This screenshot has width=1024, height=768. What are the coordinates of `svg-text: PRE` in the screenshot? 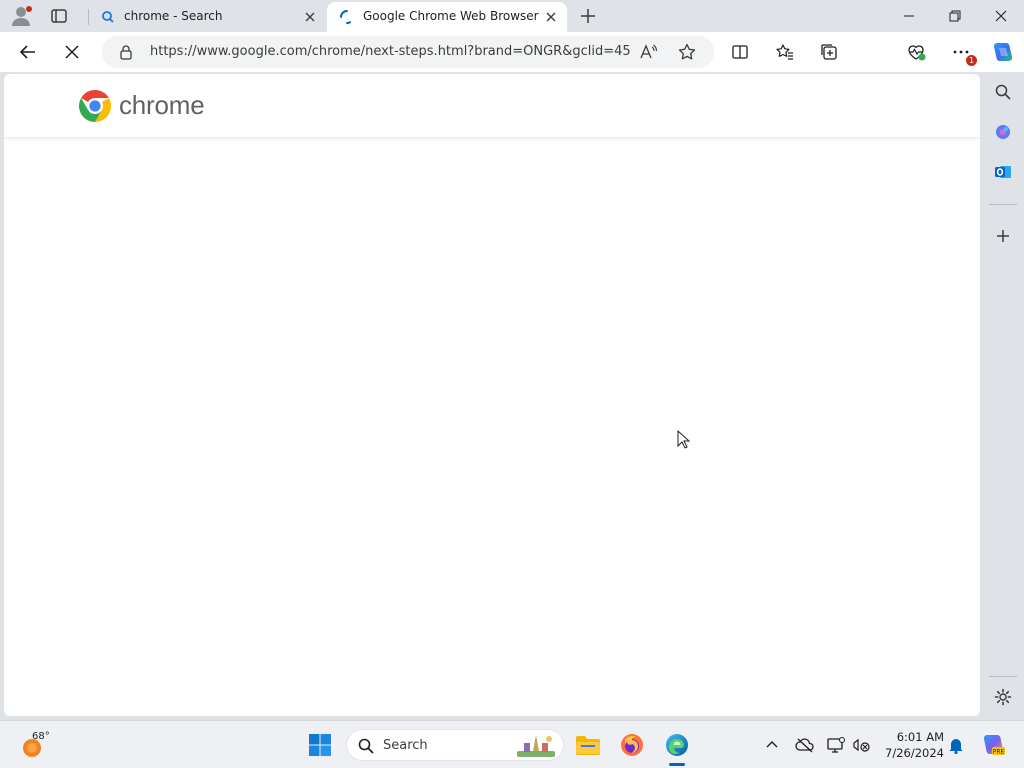 It's located at (999, 752).